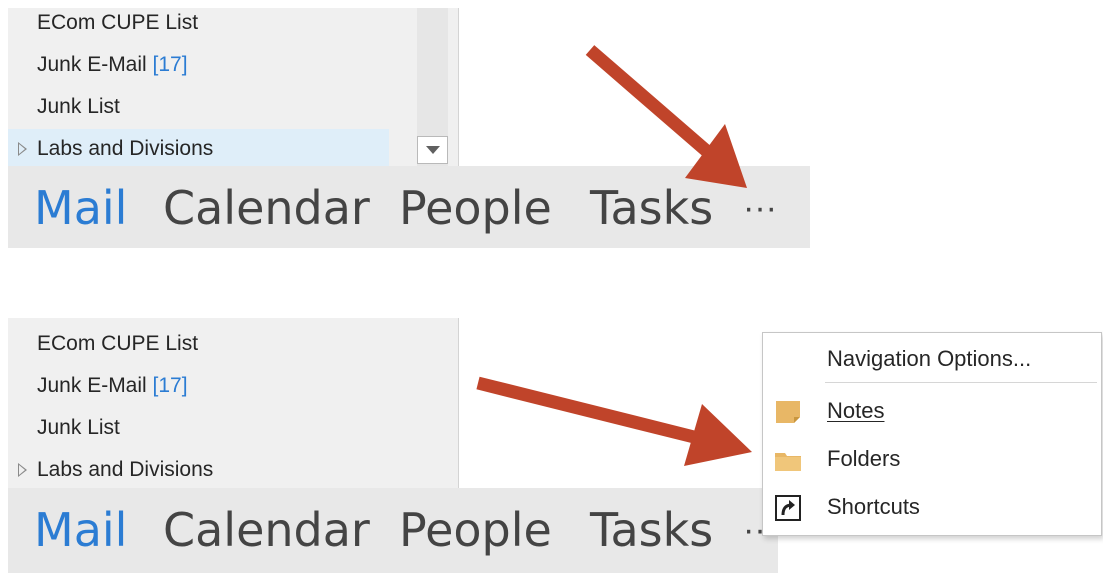 This screenshot has width=1103, height=573. Describe the element at coordinates (873, 506) in the screenshot. I see `menu-item-label: Shortcuts` at that location.